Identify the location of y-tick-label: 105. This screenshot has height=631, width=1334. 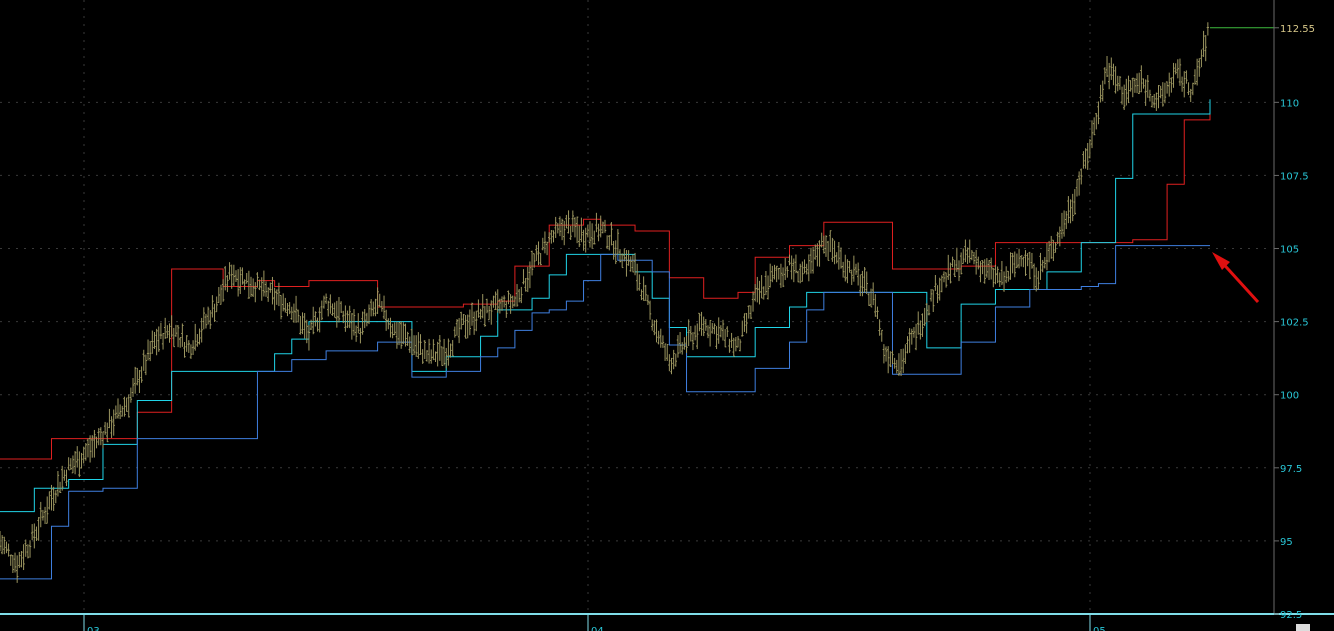
(1289, 250).